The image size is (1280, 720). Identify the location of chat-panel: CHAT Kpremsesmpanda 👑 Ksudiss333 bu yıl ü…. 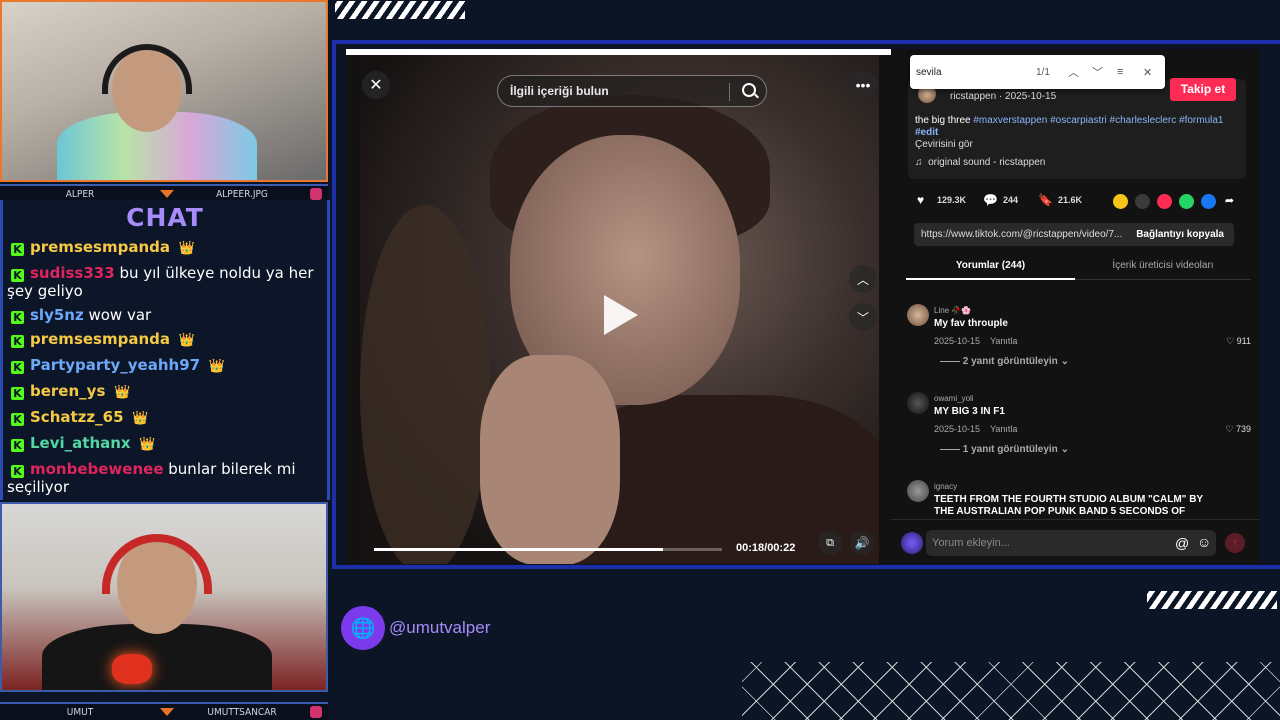
(165, 350).